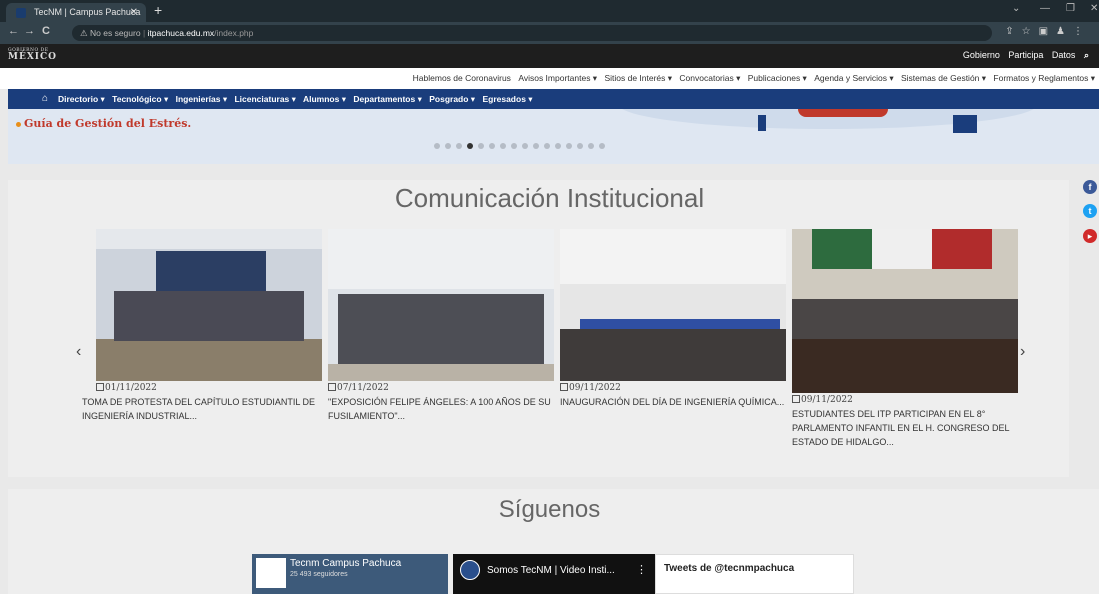  What do you see at coordinates (981, 55) in the screenshot?
I see `gov-link-gobierno: Gobierno` at bounding box center [981, 55].